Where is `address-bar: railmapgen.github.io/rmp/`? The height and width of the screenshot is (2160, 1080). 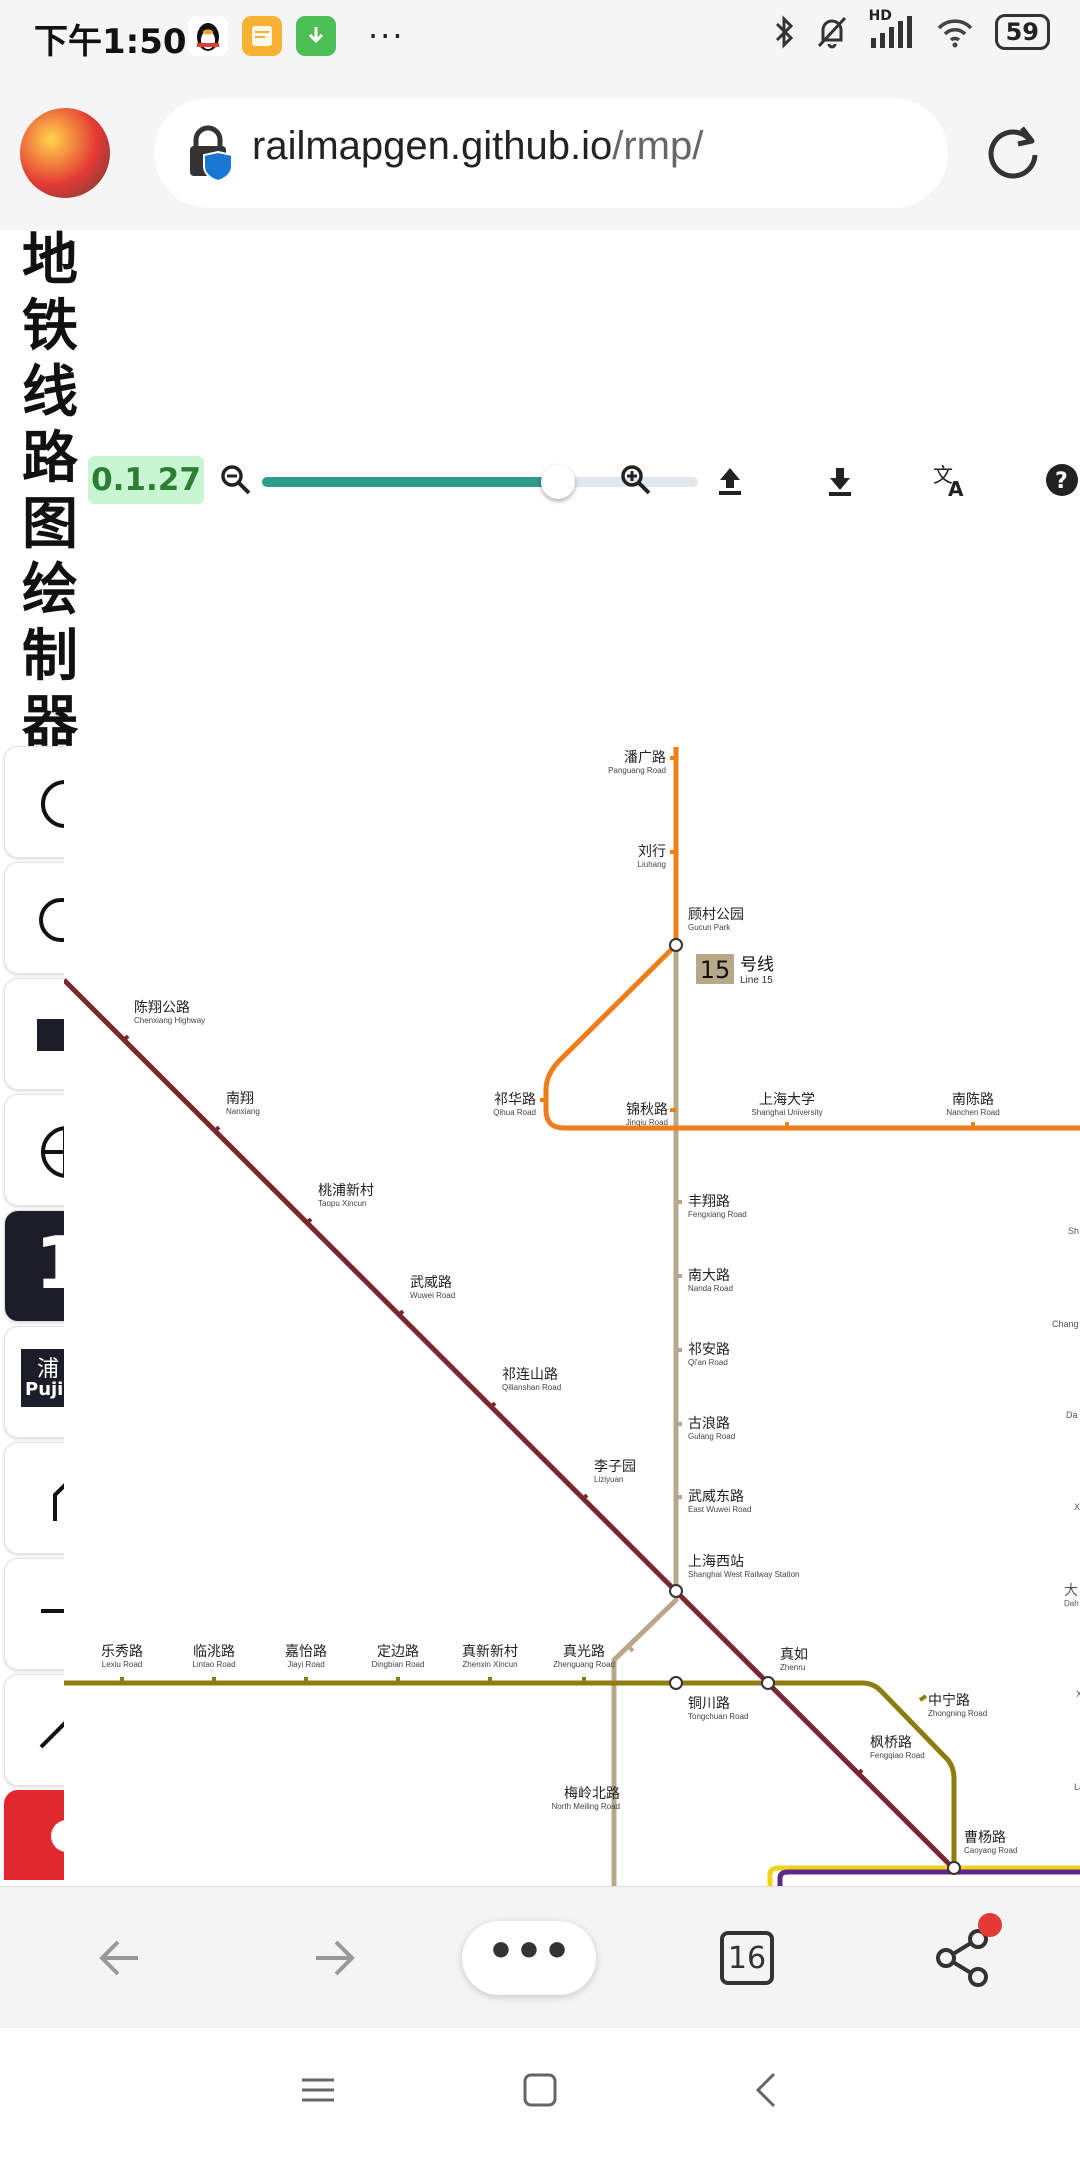 address-bar: railmapgen.github.io/rmp/ is located at coordinates (551, 153).